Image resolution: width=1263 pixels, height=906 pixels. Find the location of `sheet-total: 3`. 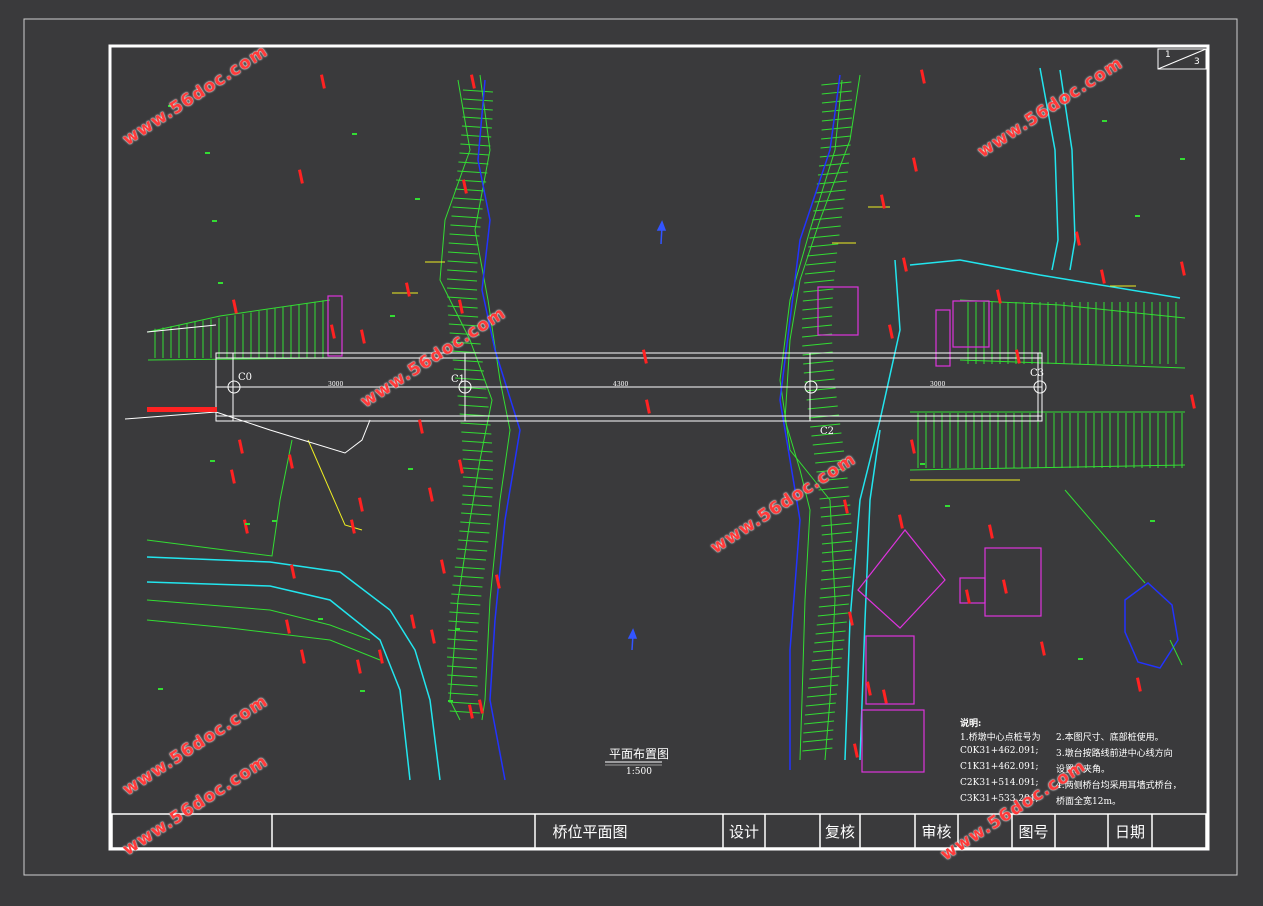

sheet-total: 3 is located at coordinates (1197, 62).